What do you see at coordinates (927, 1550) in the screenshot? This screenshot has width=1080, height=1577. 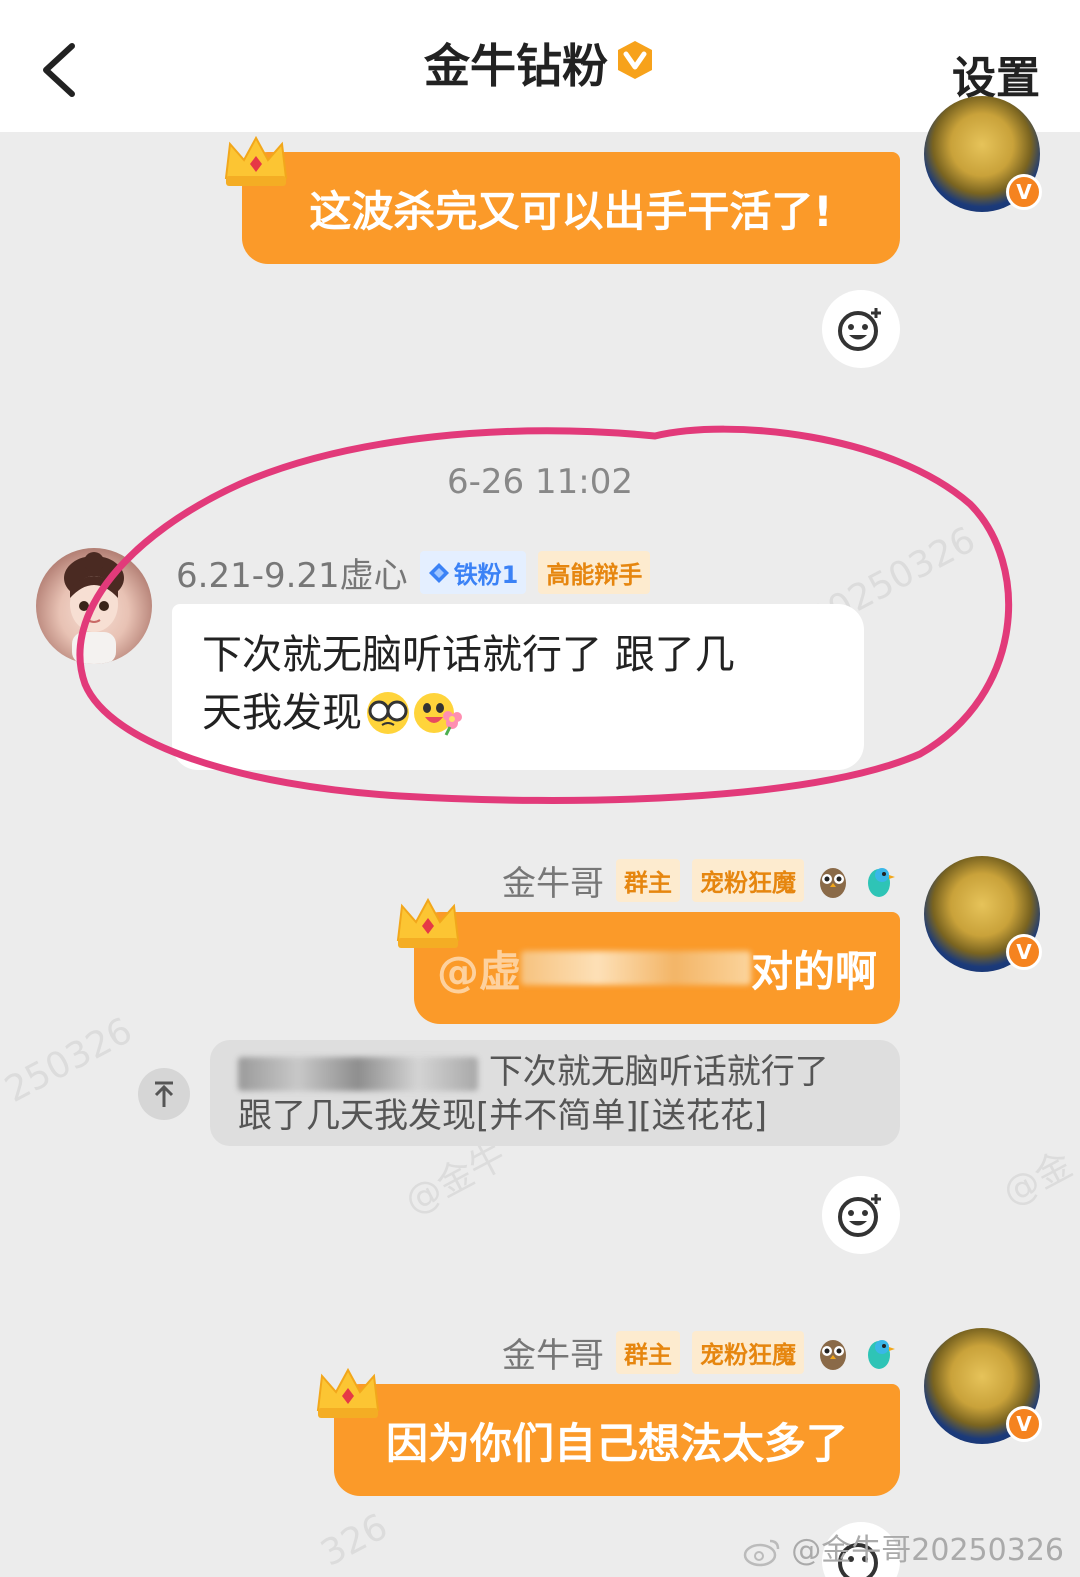 I see `watermark-text: @金牛哥20250326` at bounding box center [927, 1550].